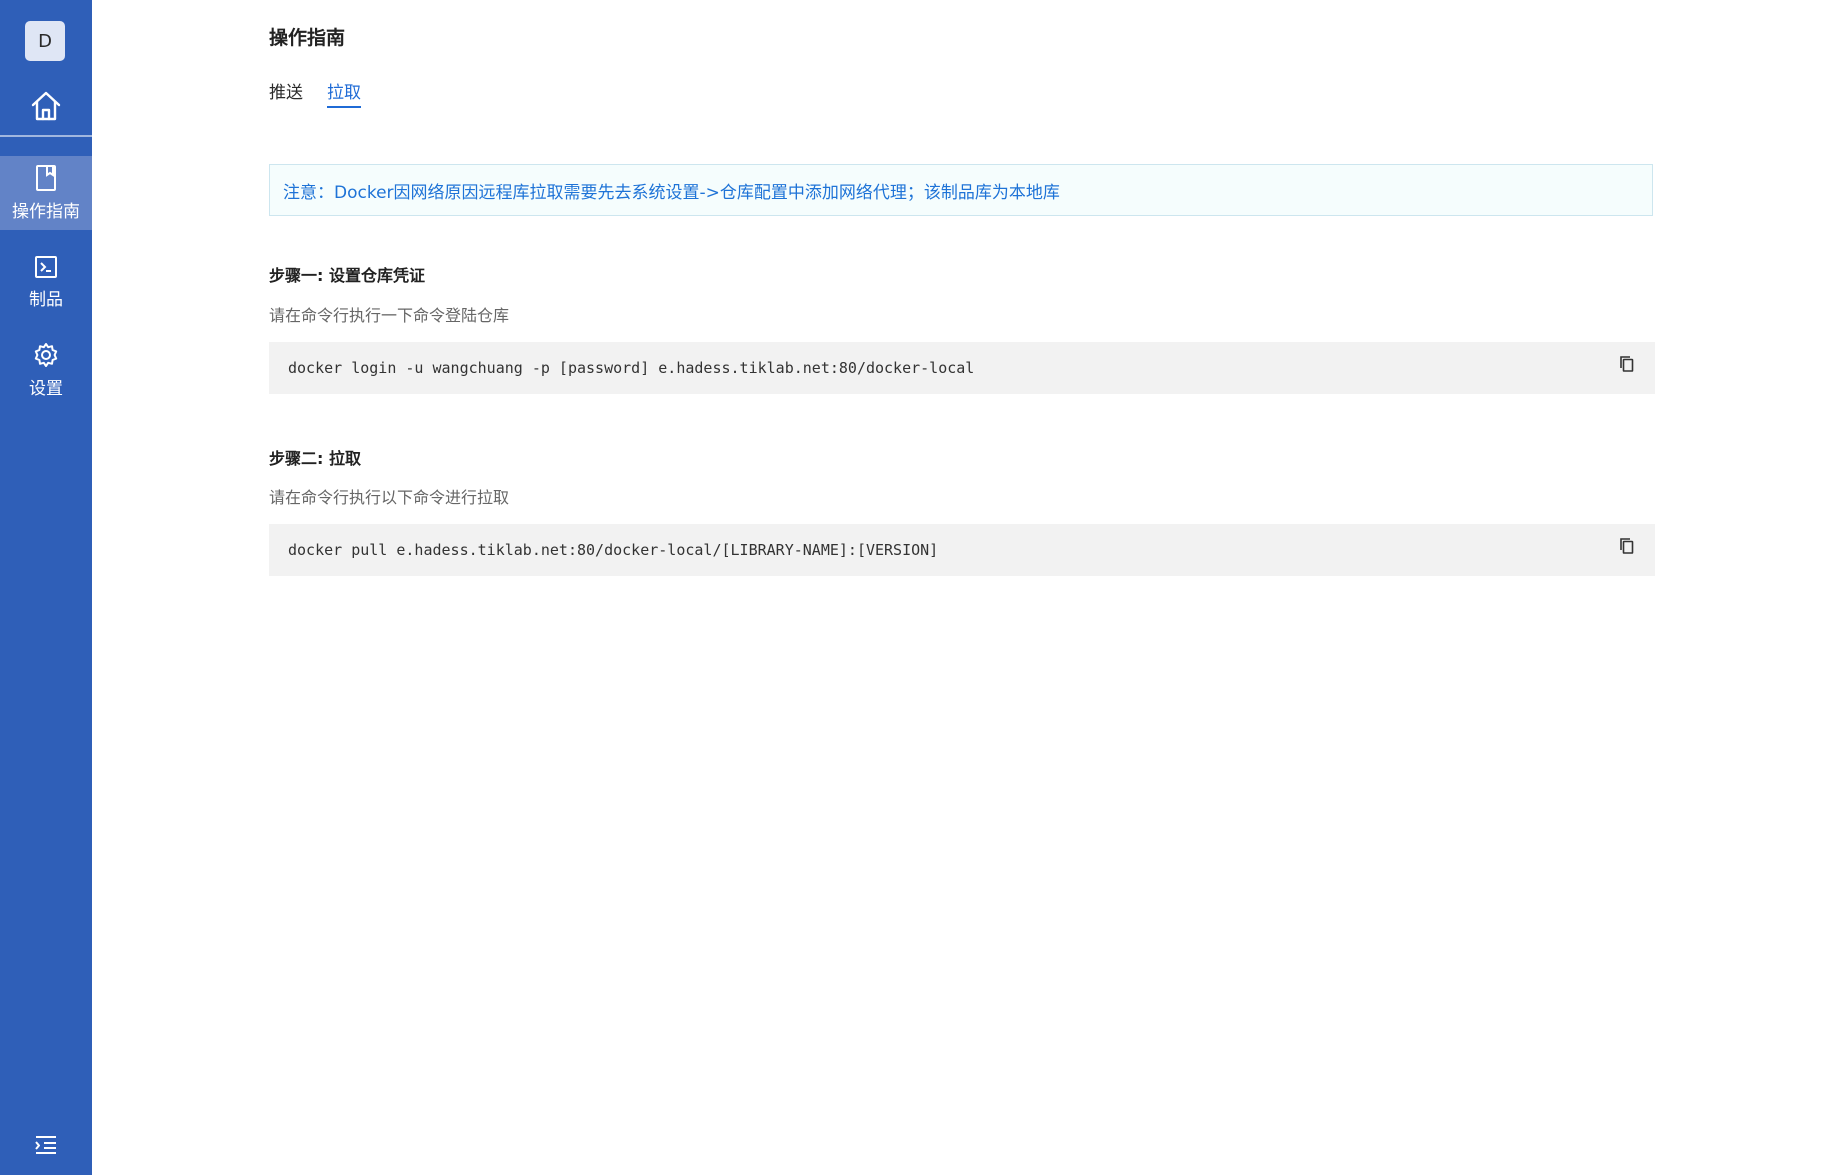 Image resolution: width=1829 pixels, height=1175 pixels. Describe the element at coordinates (45, 41) in the screenshot. I see `avatar: D` at that location.